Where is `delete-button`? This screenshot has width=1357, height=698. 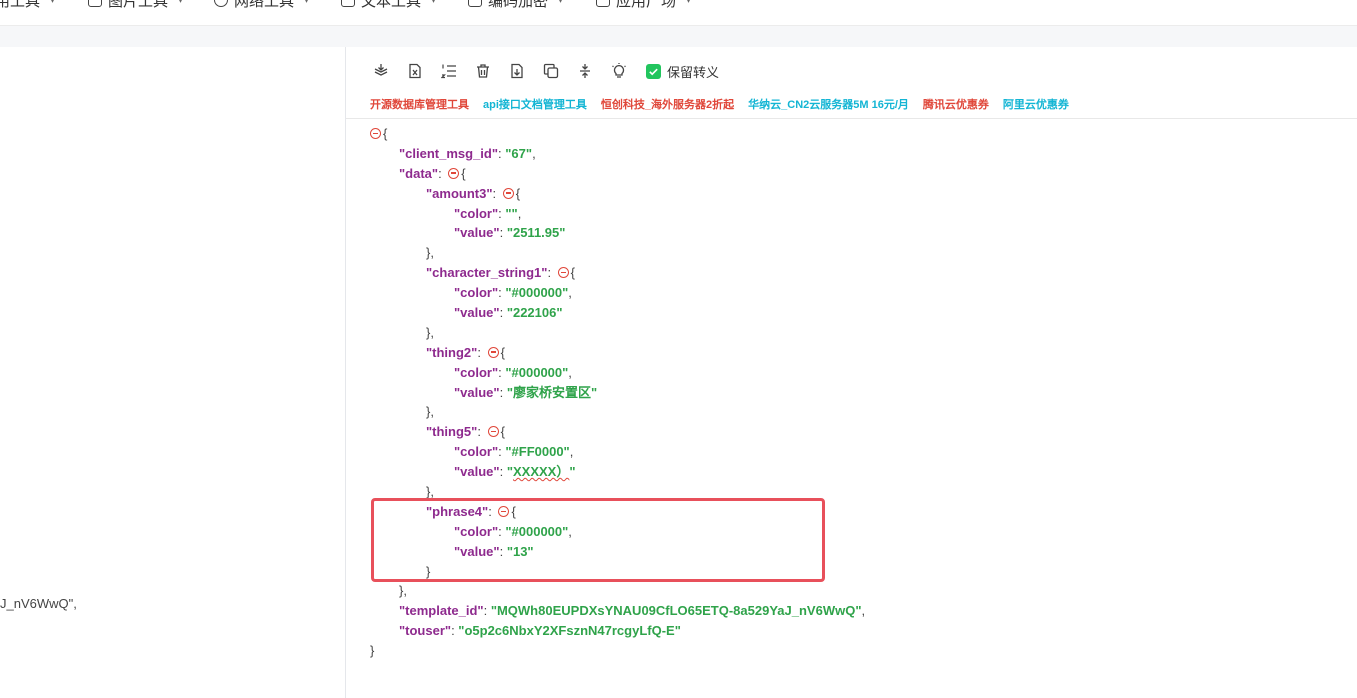 delete-button is located at coordinates (483, 71).